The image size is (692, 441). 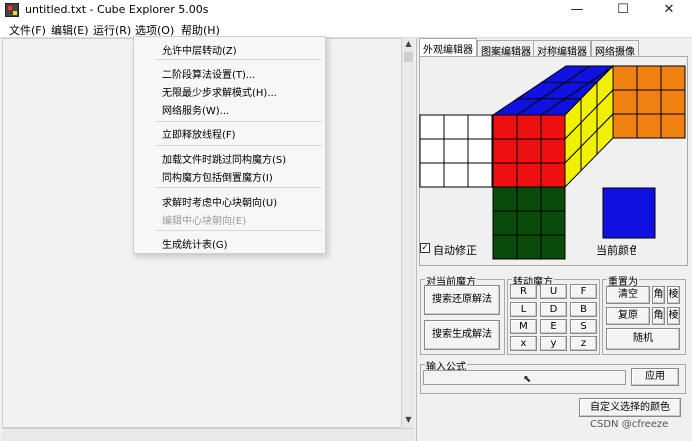 What do you see at coordinates (577, 10) in the screenshot?
I see `minimize-button: —` at bounding box center [577, 10].